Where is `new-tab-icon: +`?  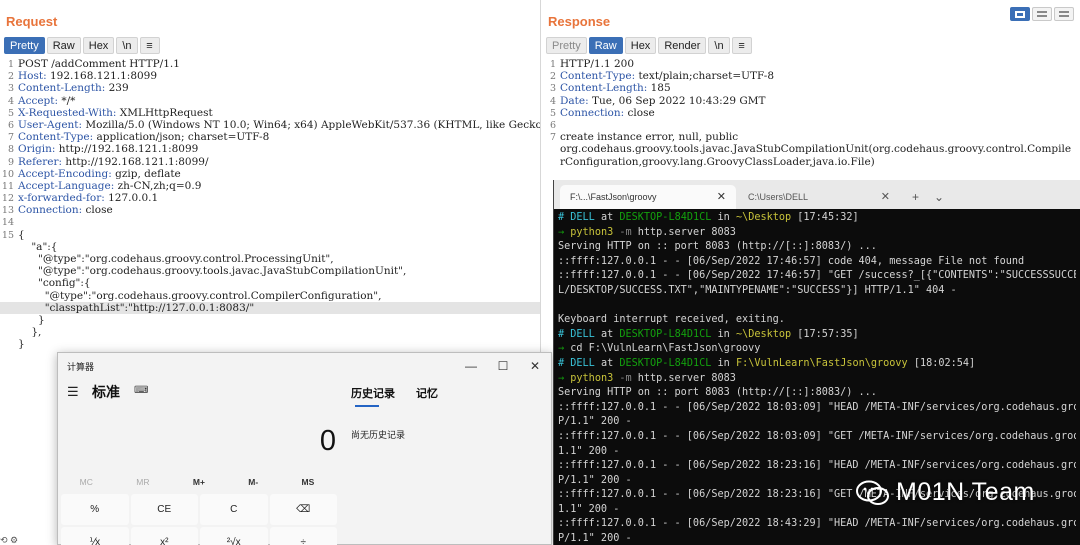 new-tab-icon: + is located at coordinates (915, 197).